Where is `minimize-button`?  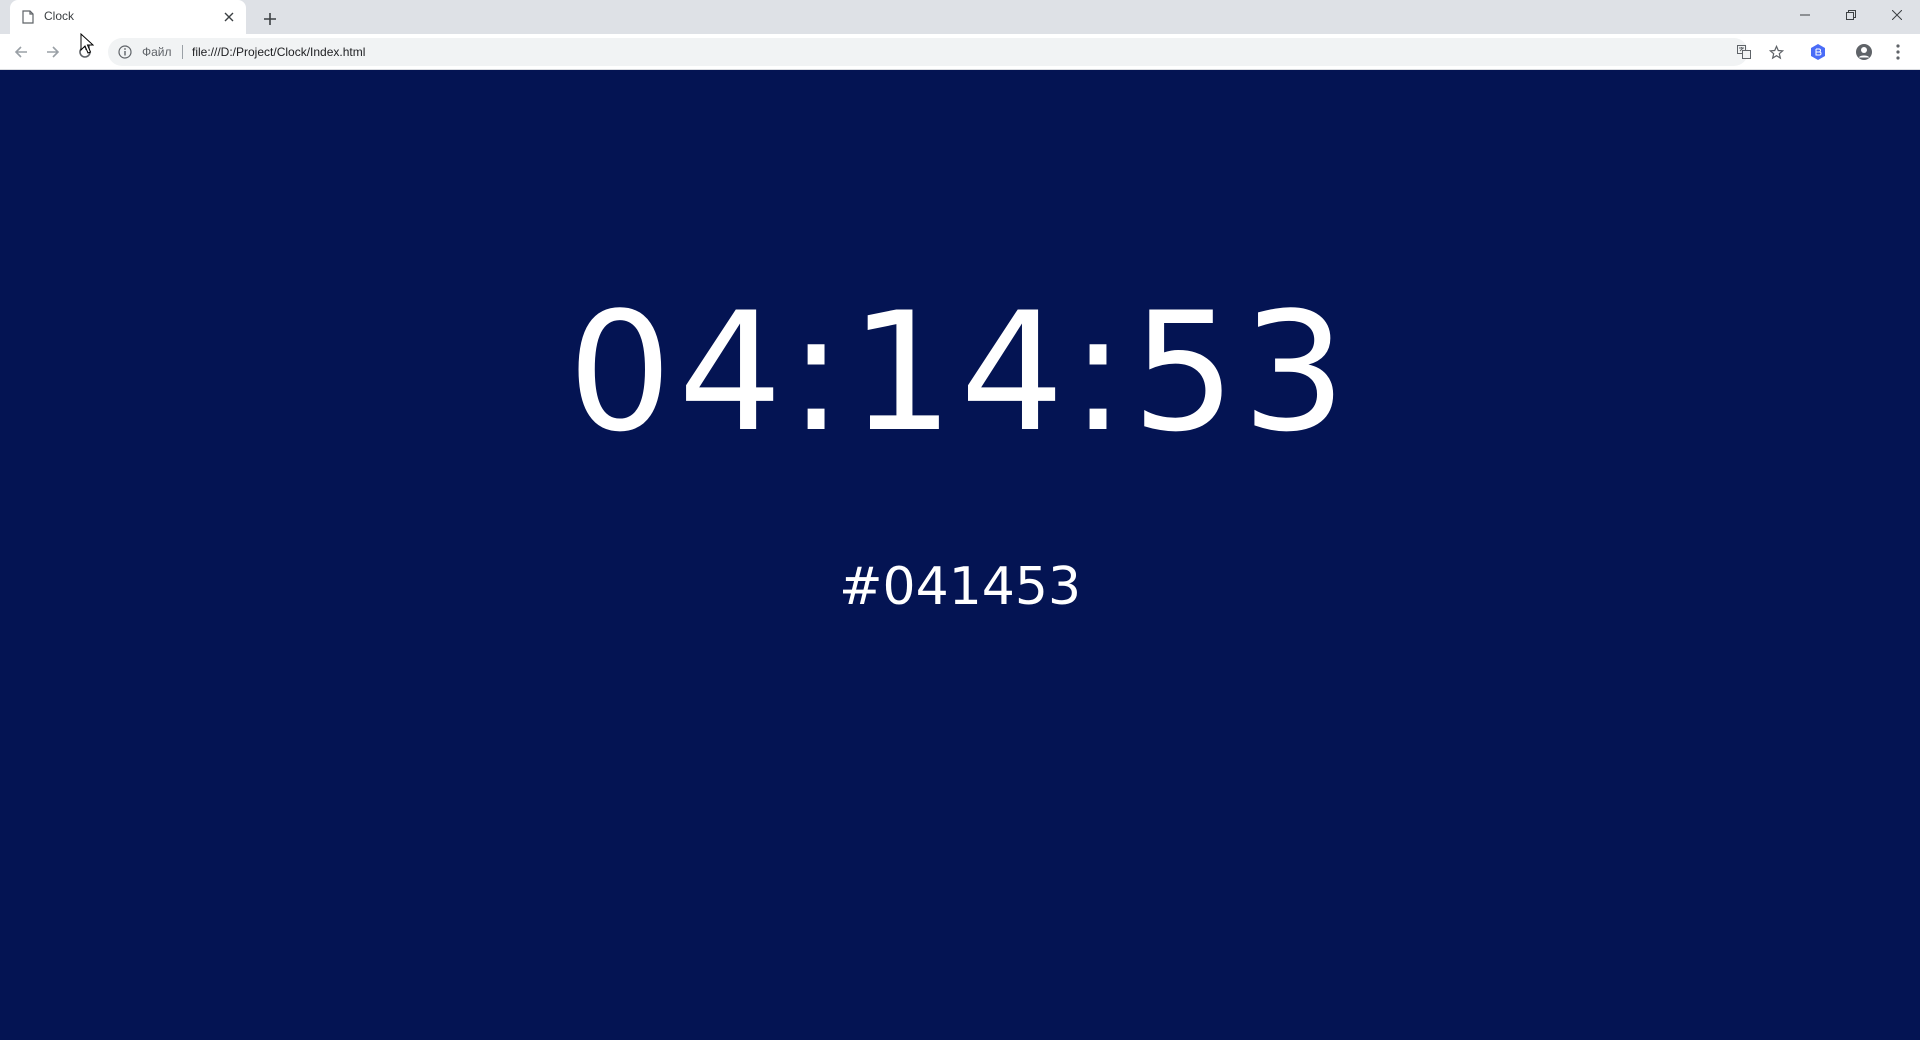 minimize-button is located at coordinates (1805, 15).